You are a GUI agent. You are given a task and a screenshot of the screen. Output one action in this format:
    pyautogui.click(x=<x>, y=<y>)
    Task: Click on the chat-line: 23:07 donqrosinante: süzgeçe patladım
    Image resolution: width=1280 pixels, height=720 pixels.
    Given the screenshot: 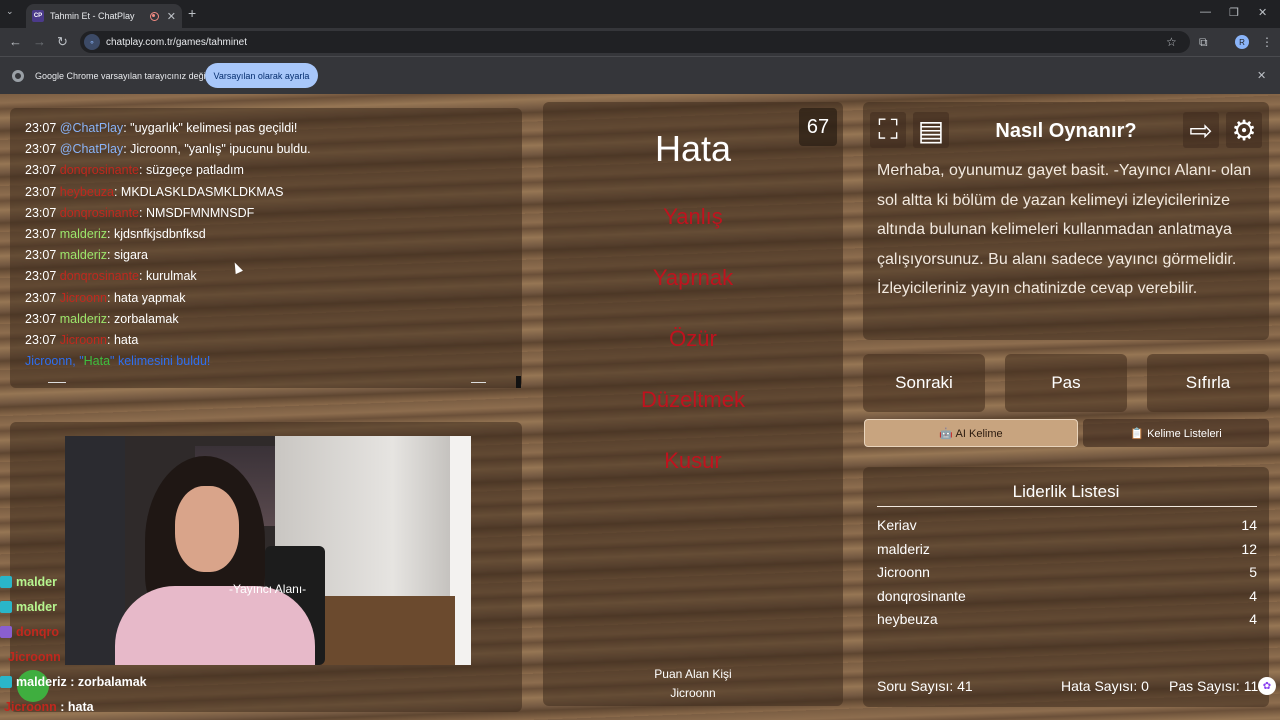 What is the action you would take?
    pyautogui.click(x=134, y=170)
    